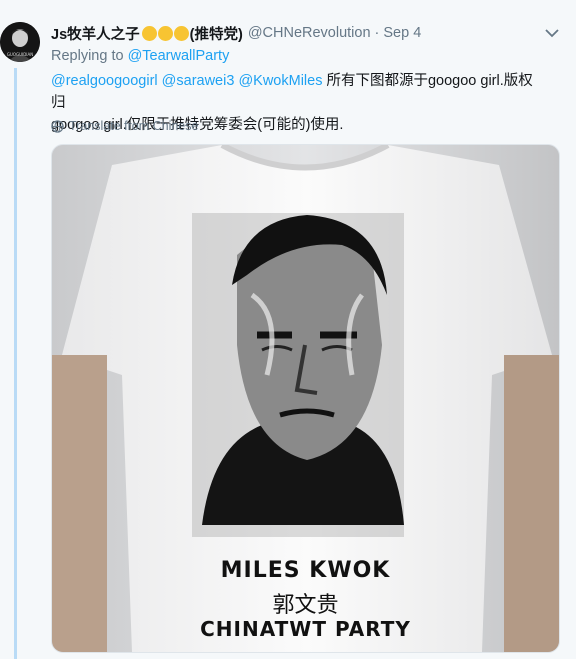 The image size is (576, 659). What do you see at coordinates (95, 33) in the screenshot?
I see `author-name: Js牧羊人之子` at bounding box center [95, 33].